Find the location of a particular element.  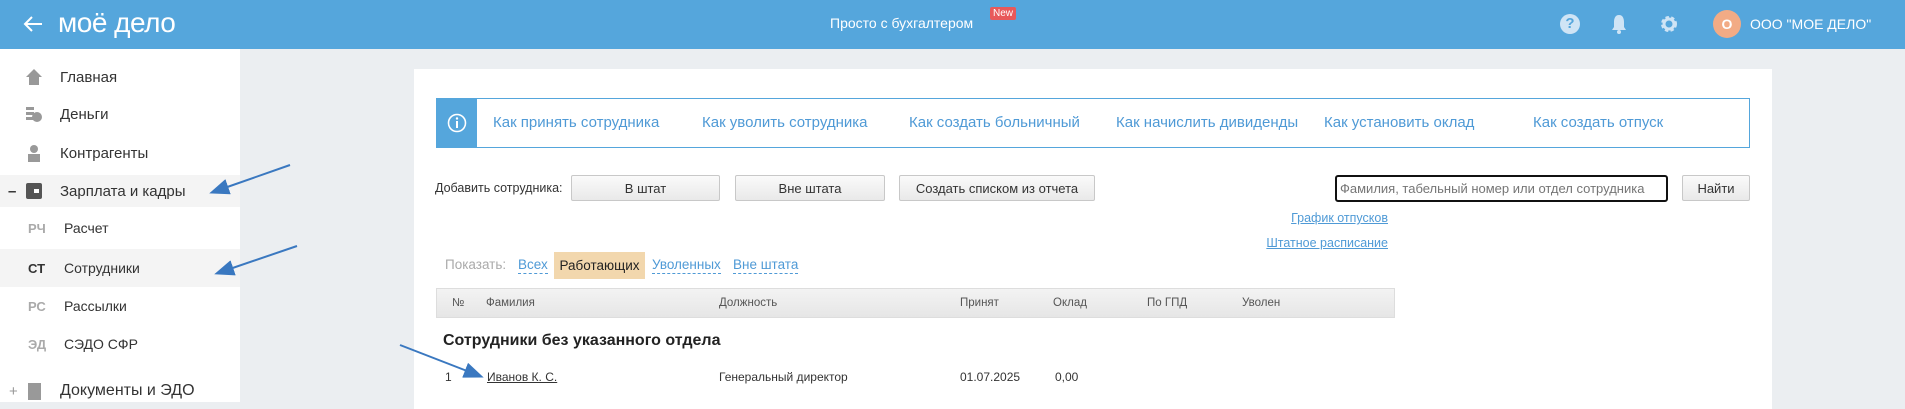

sidebar-item-contractors: Контрагенты is located at coordinates (120, 153).